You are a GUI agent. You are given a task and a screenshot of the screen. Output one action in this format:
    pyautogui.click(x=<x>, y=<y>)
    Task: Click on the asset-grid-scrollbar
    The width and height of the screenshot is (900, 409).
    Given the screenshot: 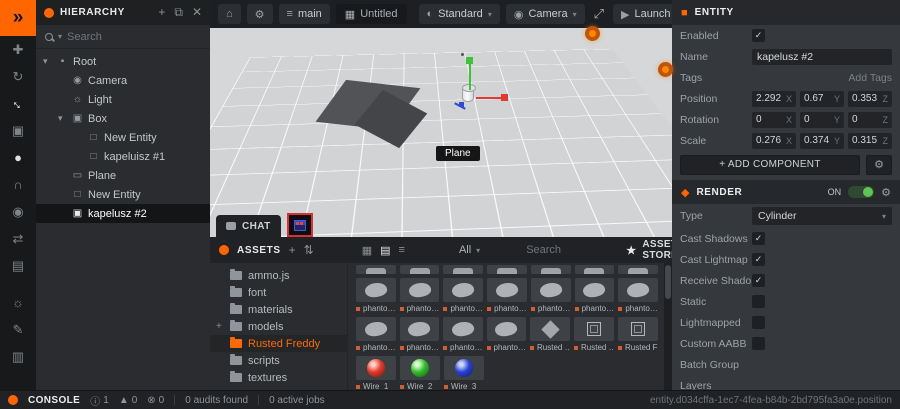 What is the action you would take?
    pyautogui.click(x=668, y=326)
    